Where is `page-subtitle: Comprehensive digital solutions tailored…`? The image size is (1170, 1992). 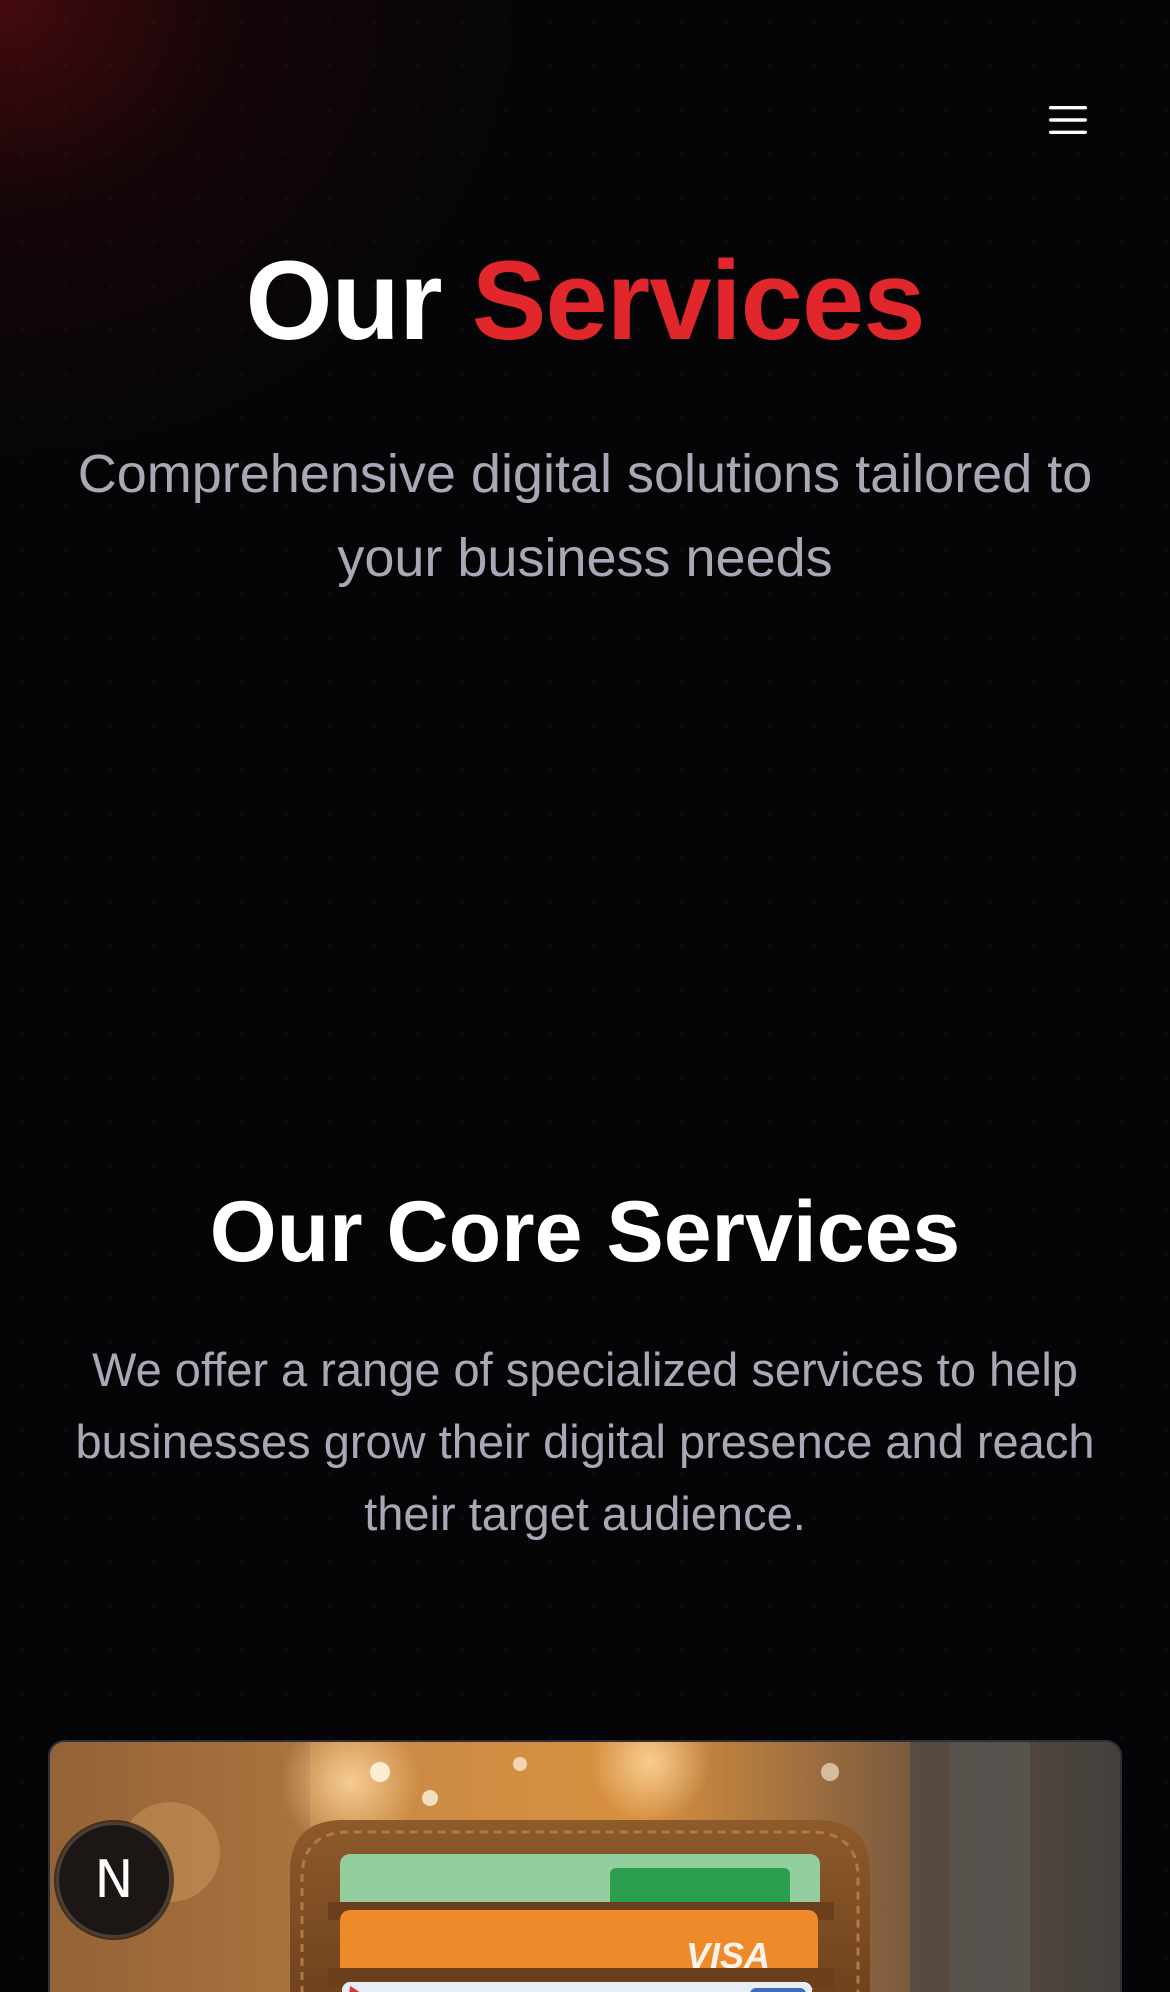
page-subtitle: Comprehensive digital solutions tailored… is located at coordinates (585, 516).